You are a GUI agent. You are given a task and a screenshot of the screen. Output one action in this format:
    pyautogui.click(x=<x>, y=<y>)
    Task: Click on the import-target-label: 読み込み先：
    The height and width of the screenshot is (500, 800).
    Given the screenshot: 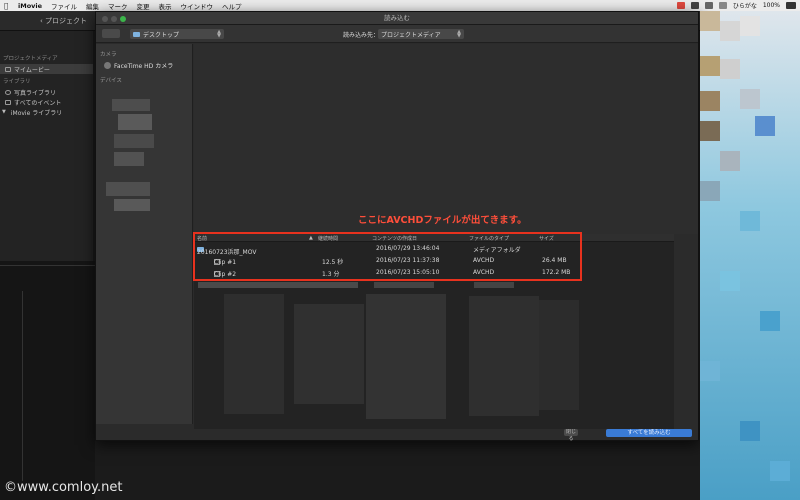 What is the action you would take?
    pyautogui.click(x=361, y=35)
    